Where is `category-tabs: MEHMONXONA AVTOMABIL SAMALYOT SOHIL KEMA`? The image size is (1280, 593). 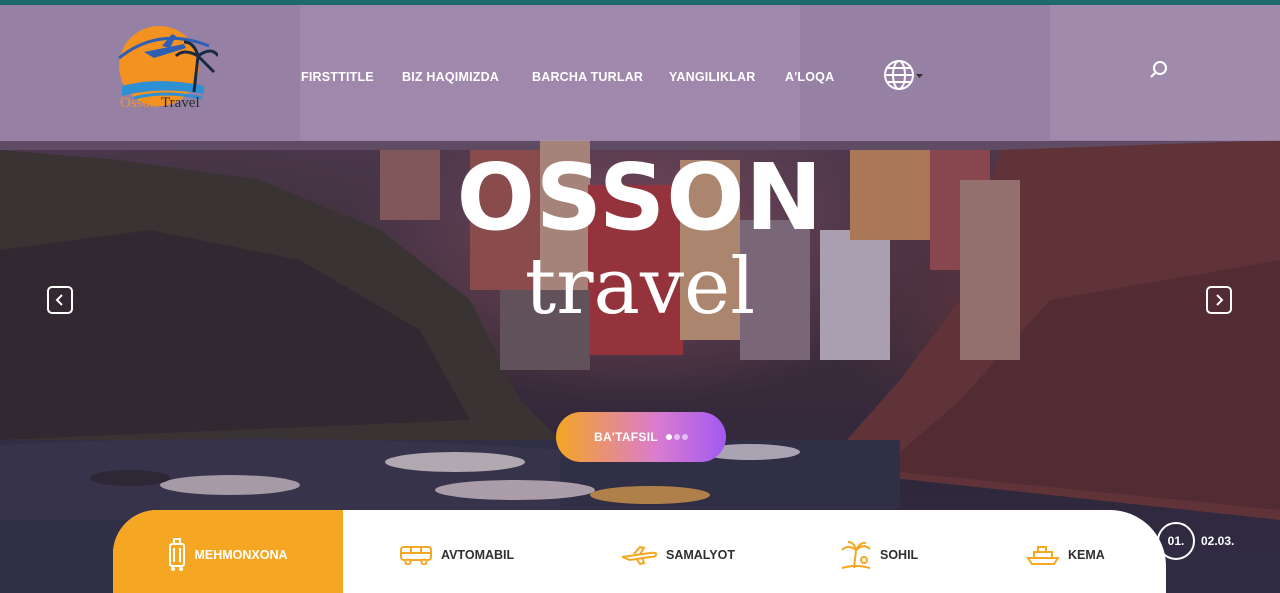
category-tabs: MEHMONXONA AVTOMABIL SAMALYOT SOHIL KEMA is located at coordinates (639, 551).